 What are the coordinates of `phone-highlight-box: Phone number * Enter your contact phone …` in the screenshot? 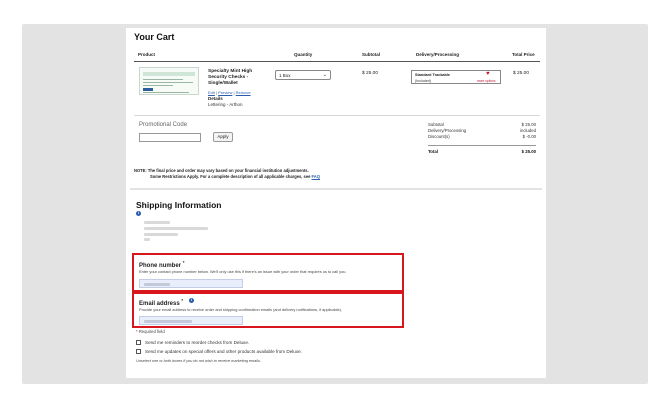 It's located at (268, 272).